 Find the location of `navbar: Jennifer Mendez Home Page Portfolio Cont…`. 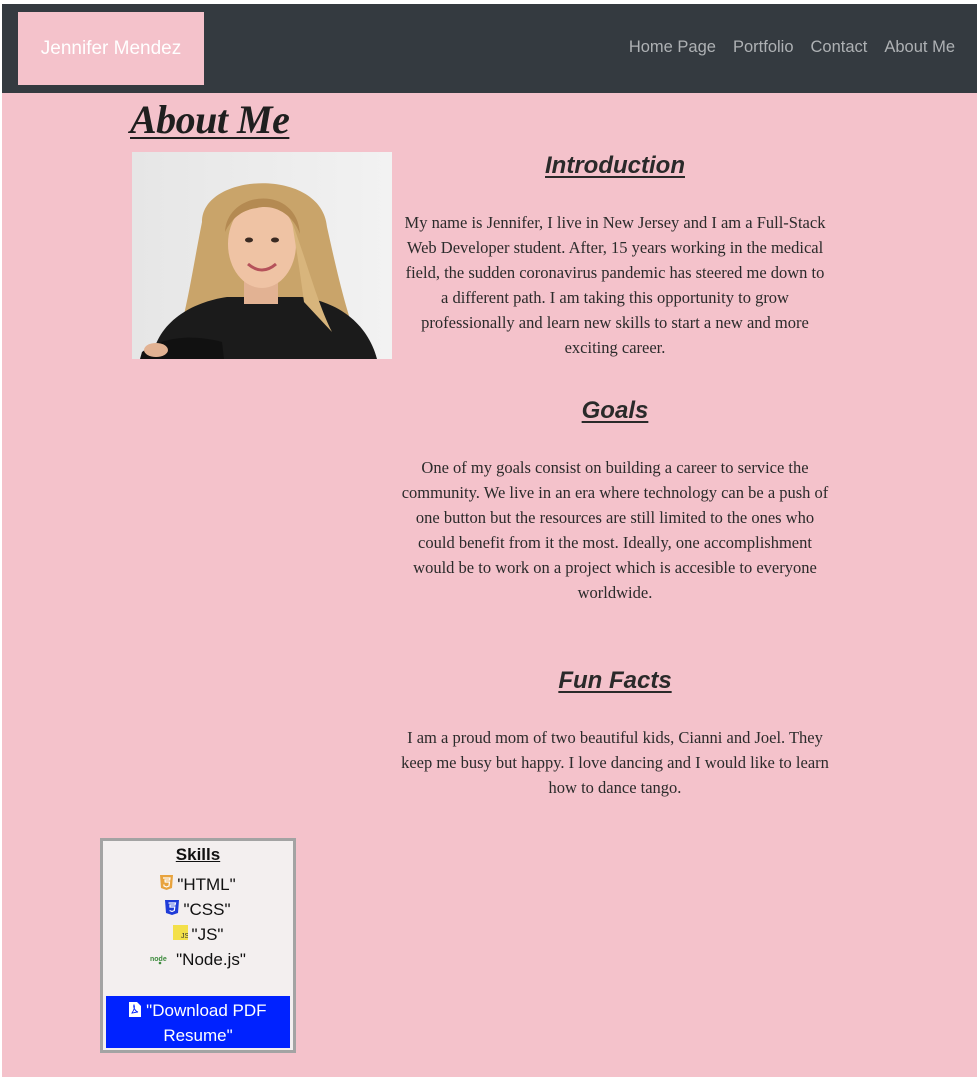

navbar: Jennifer Mendez Home Page Portfolio Cont… is located at coordinates (489, 48).